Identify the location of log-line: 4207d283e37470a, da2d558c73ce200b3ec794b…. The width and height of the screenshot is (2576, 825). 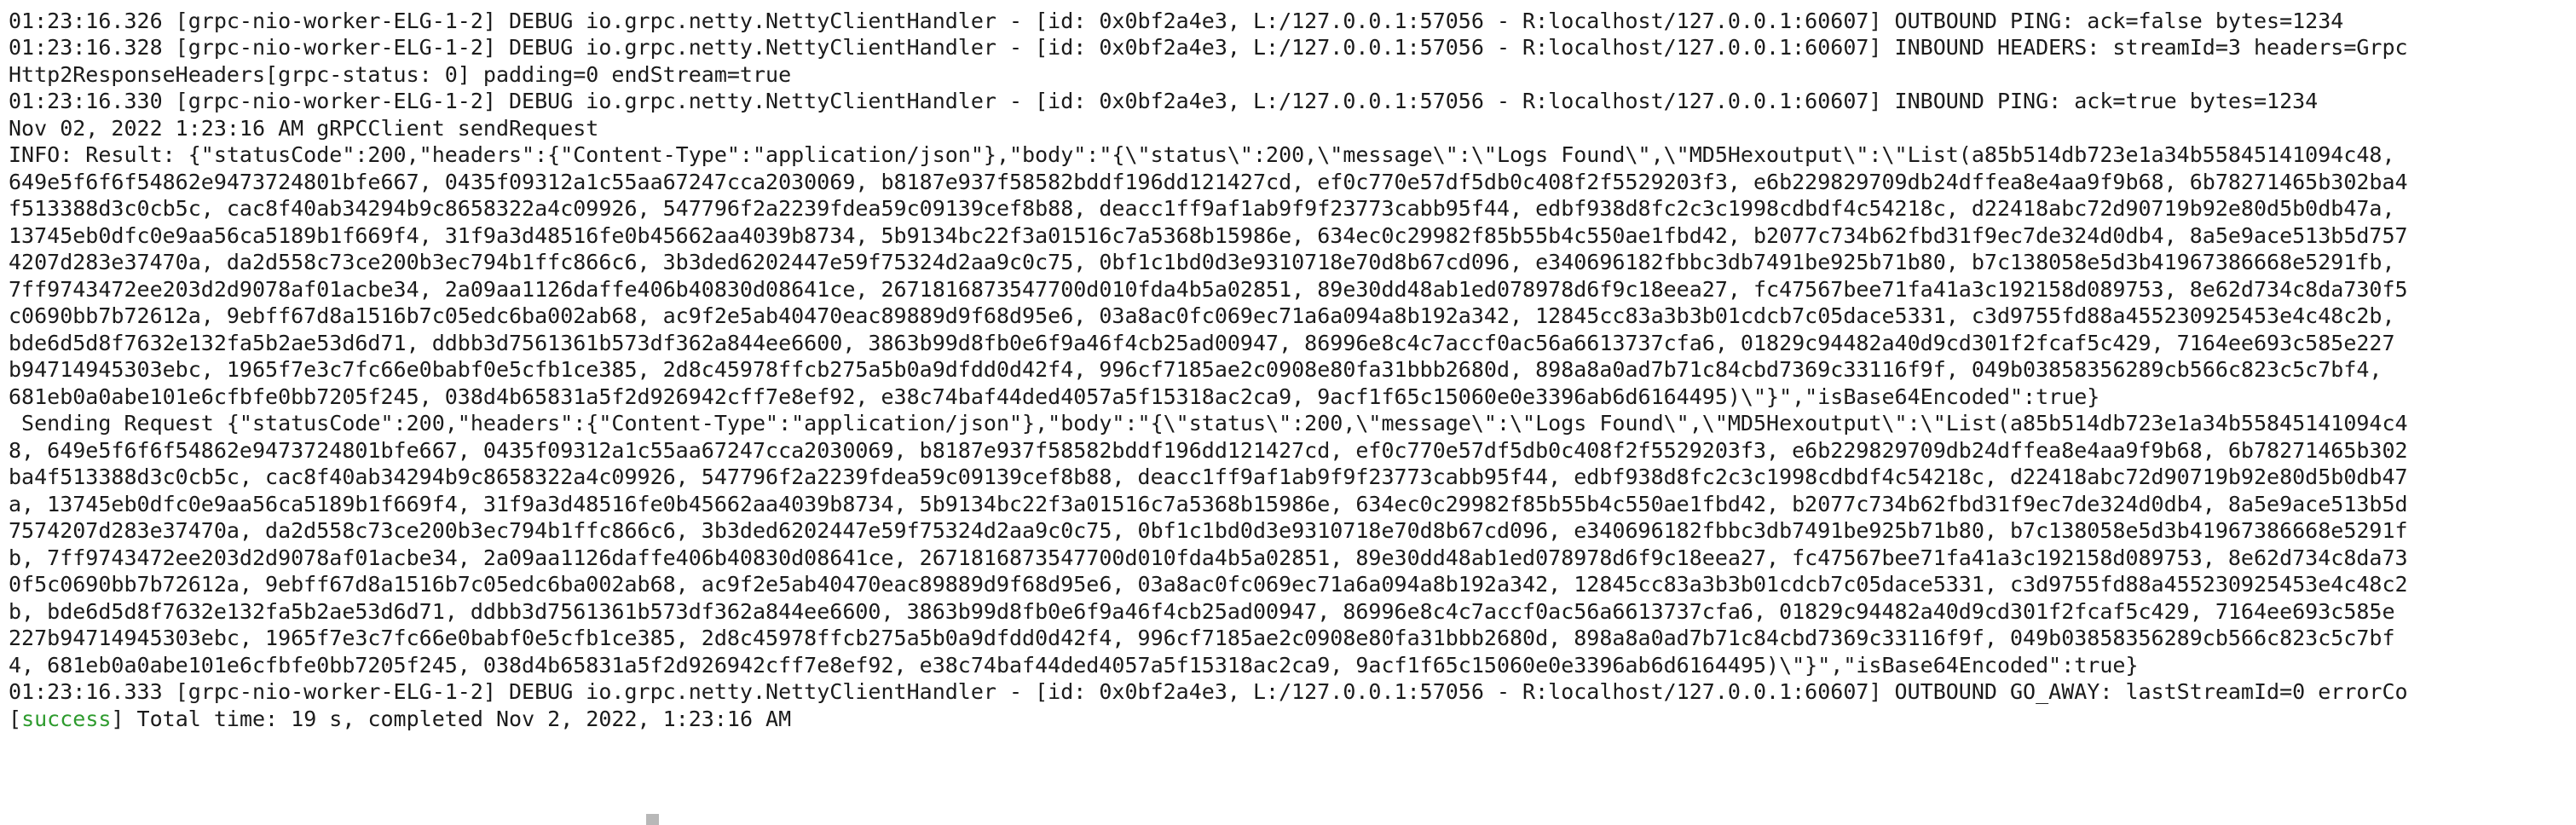
(1202, 262).